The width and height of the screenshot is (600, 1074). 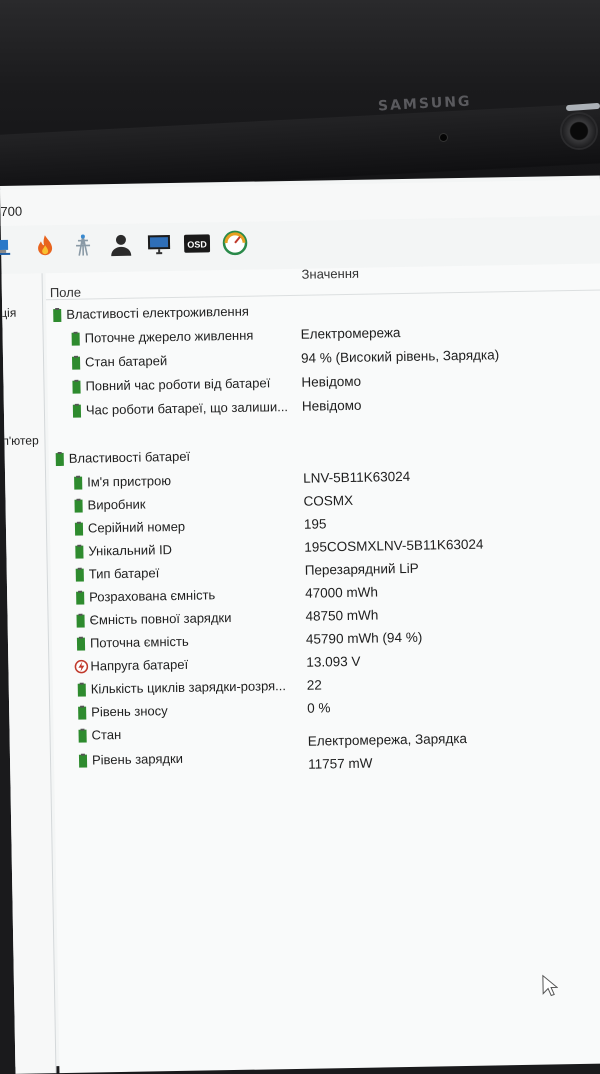 What do you see at coordinates (129, 711) in the screenshot?
I see `row-label: Рівень зносу` at bounding box center [129, 711].